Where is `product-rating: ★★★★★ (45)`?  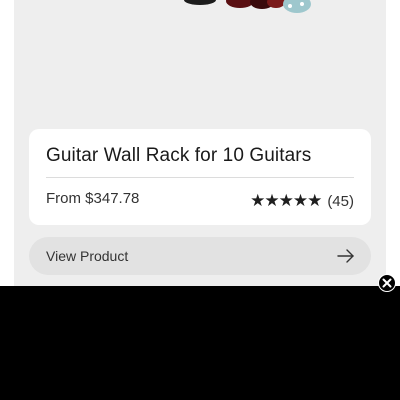
product-rating: ★★★★★ (45) is located at coordinates (302, 201).